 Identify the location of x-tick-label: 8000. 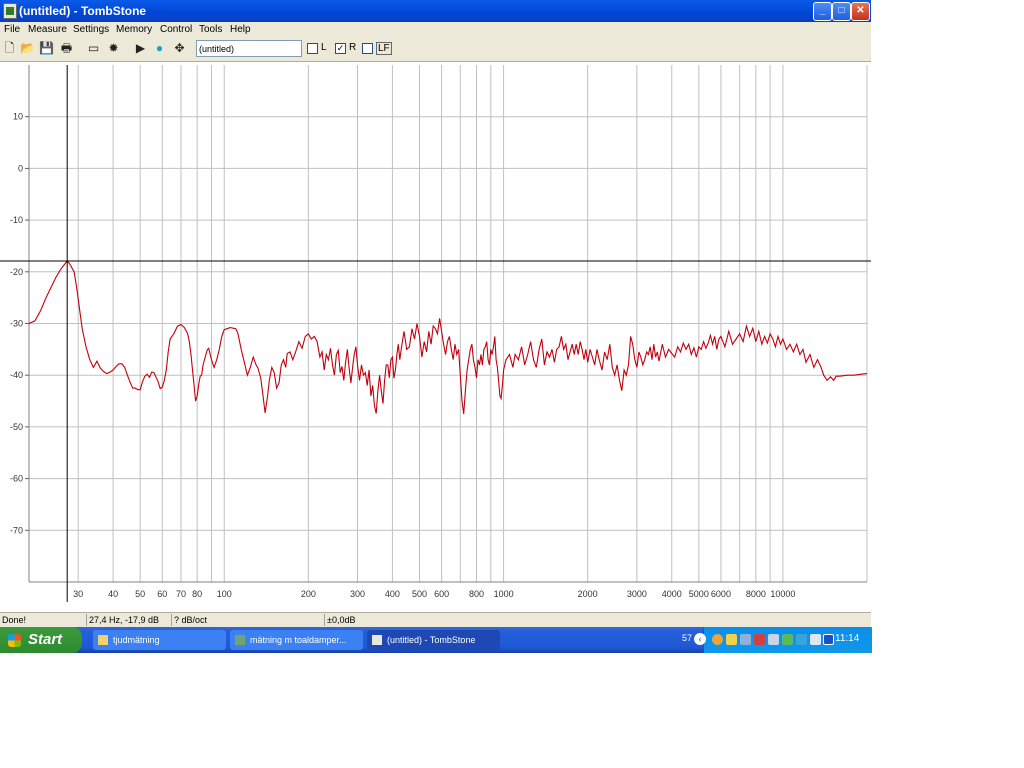
(756, 594).